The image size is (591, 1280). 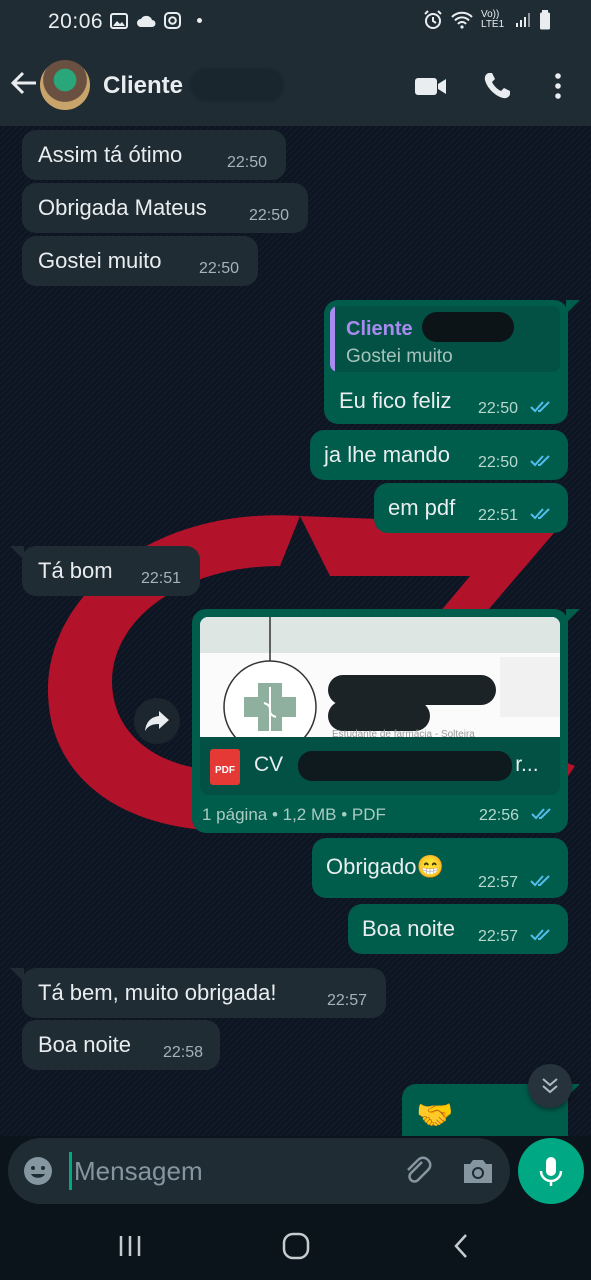 I want to click on message-text: Obrigada Mateus, so click(x=122, y=207).